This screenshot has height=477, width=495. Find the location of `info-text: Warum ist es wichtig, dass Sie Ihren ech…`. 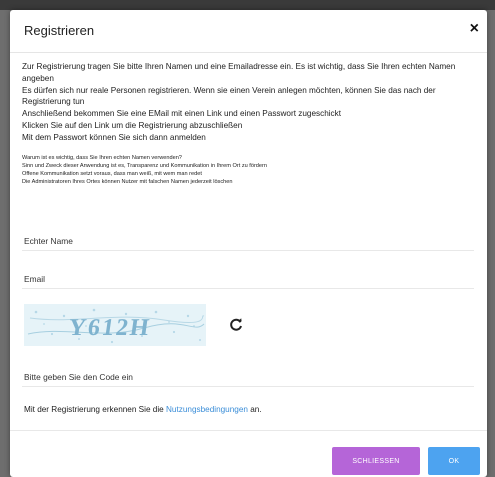

info-text: Warum ist es wichtig, dass Sie Ihren ech… is located at coordinates (248, 170).